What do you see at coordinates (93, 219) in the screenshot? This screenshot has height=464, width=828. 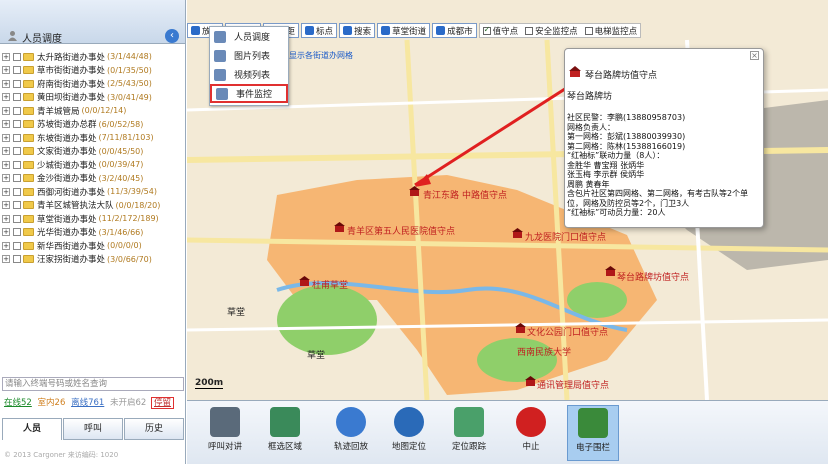 I see `tree-item: + 草堂街道办事处 (11/2/172/189)` at bounding box center [93, 219].